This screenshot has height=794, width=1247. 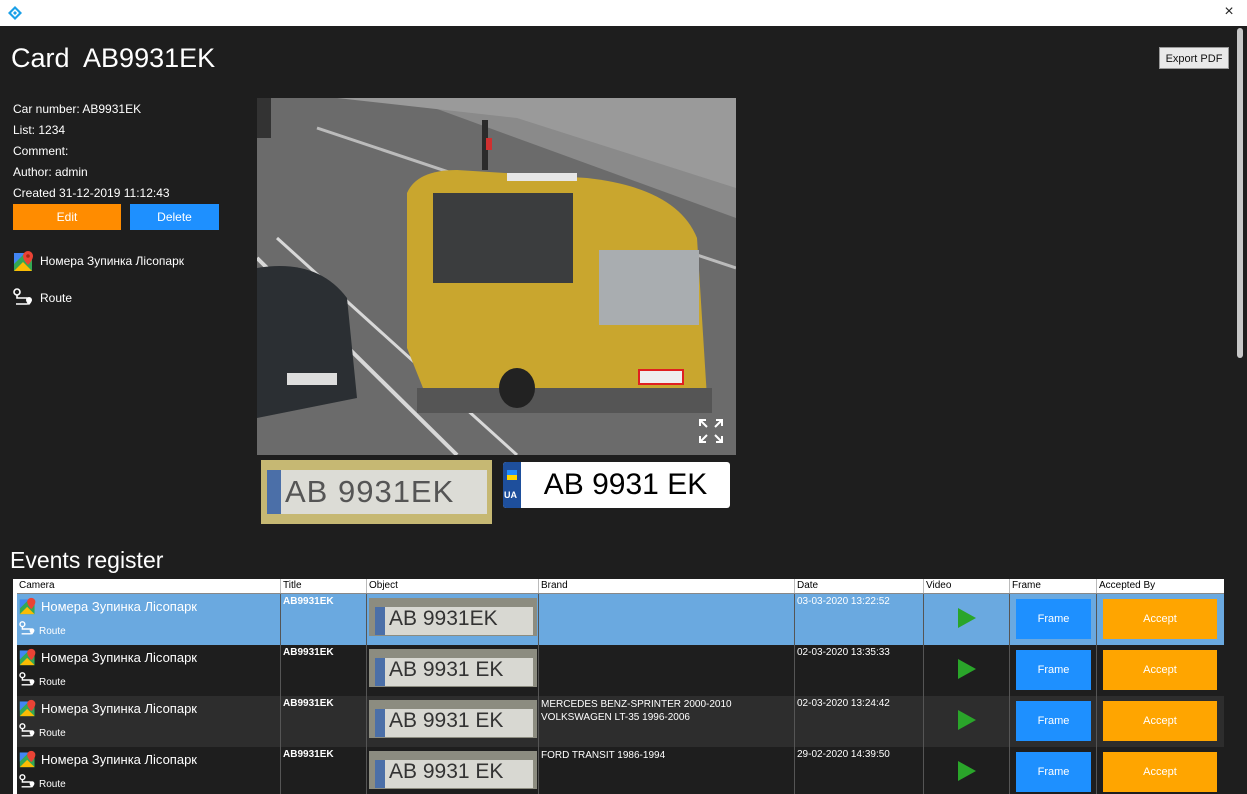 What do you see at coordinates (1160, 586) in the screenshot?
I see `col-accepted-by: Accepted By` at bounding box center [1160, 586].